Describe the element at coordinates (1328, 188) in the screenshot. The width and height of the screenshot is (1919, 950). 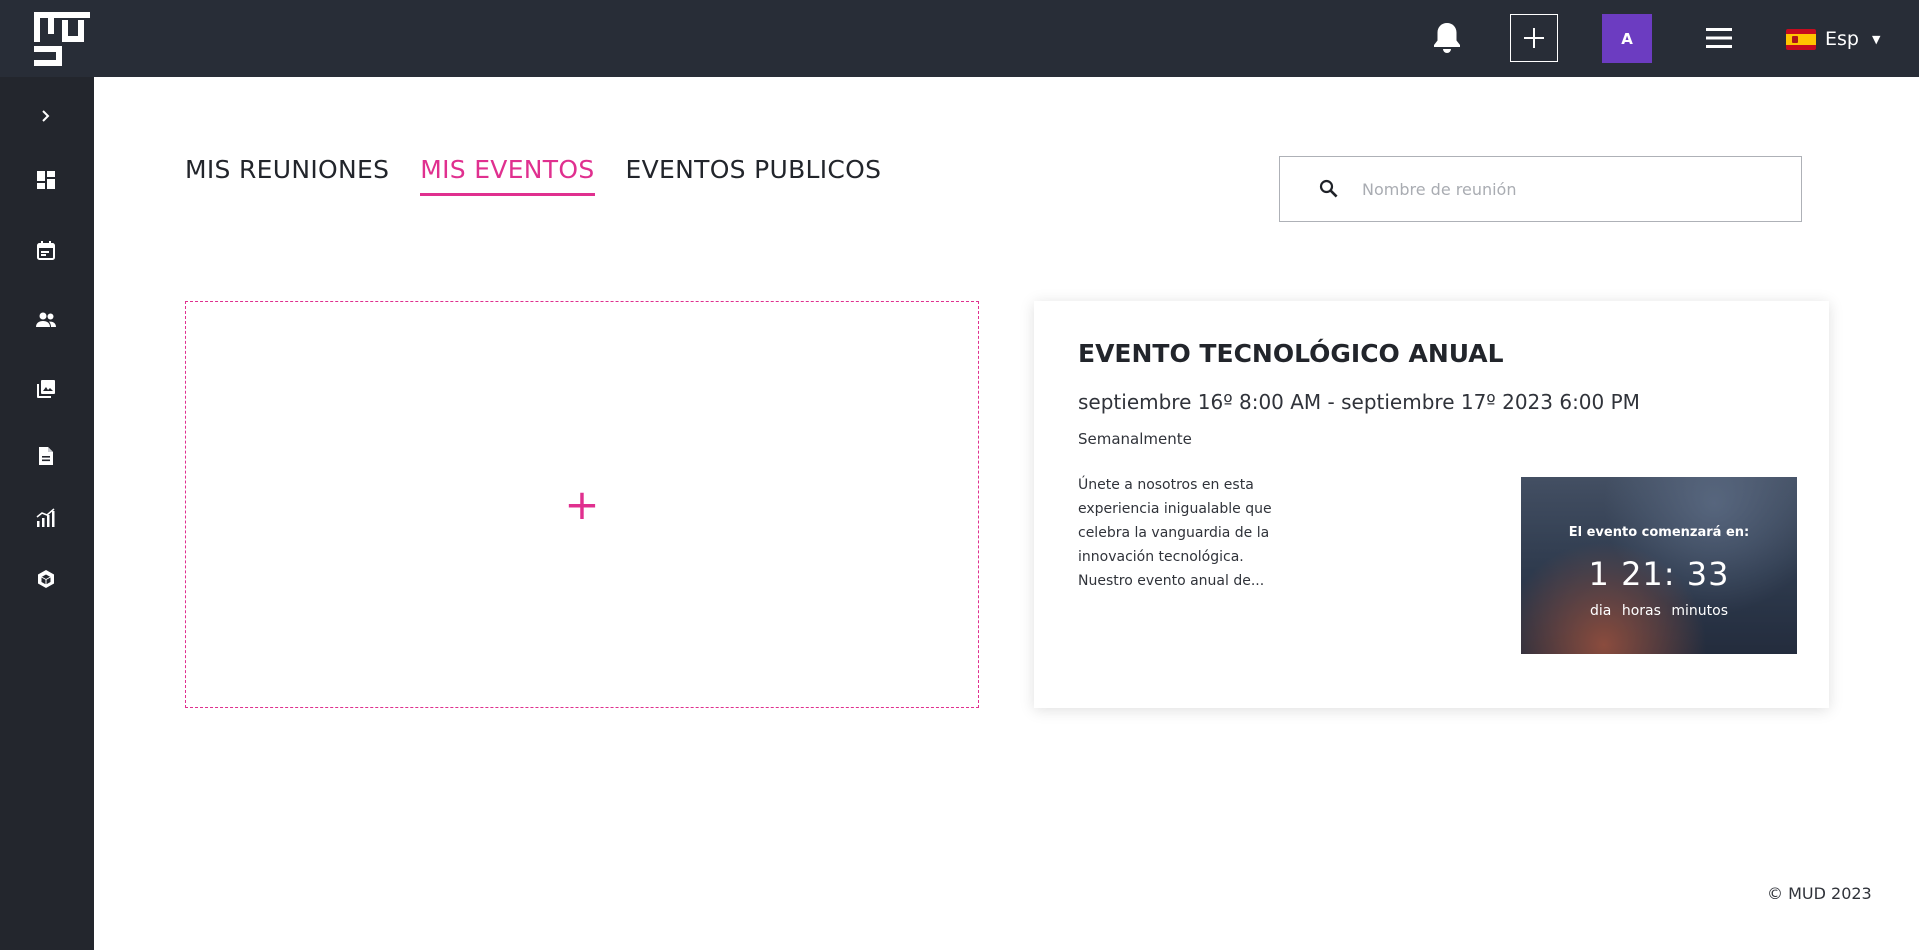
I see `search-icon` at that location.